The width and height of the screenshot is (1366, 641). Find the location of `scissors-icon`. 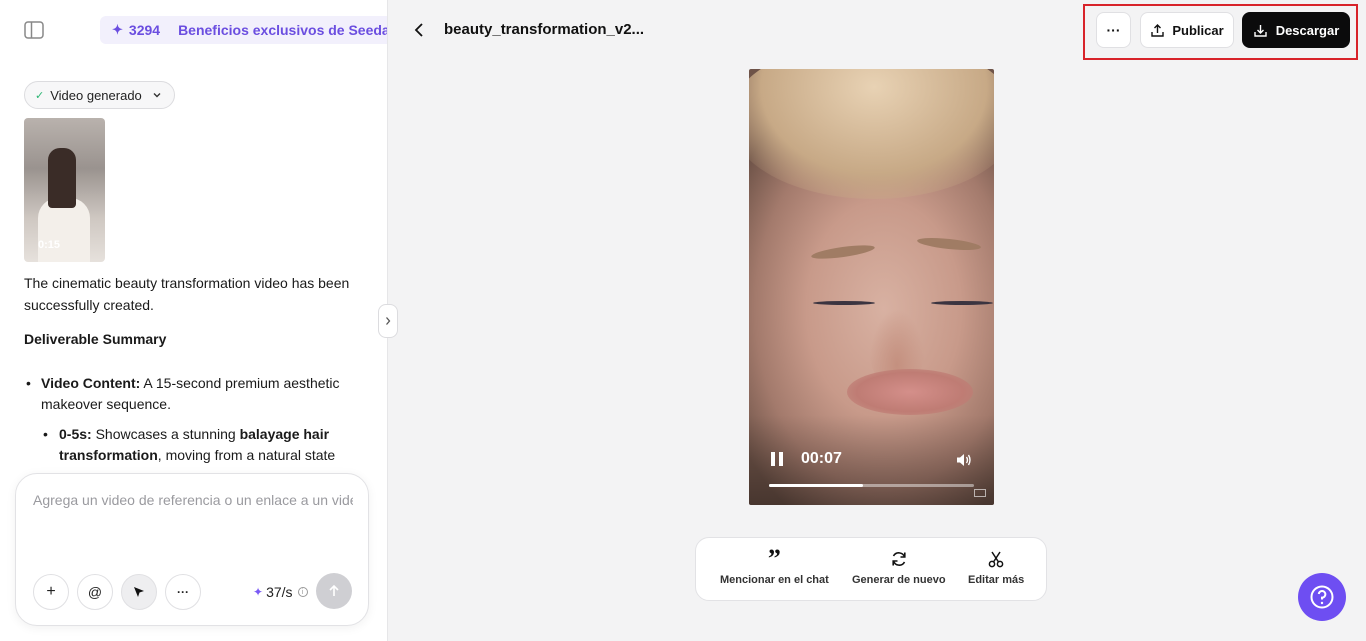

scissors-icon is located at coordinates (996, 559).